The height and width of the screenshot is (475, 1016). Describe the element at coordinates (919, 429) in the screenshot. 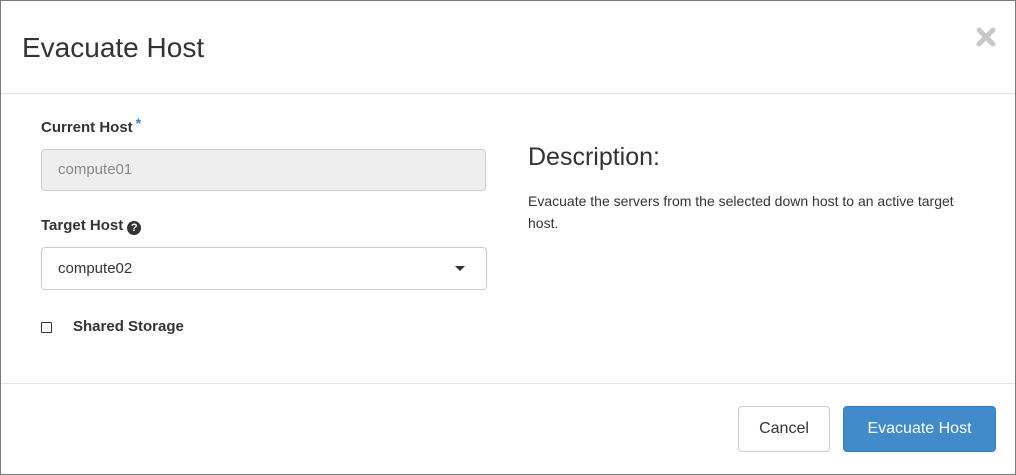

I see `evacuate-host-button: Evacuate Host` at that location.